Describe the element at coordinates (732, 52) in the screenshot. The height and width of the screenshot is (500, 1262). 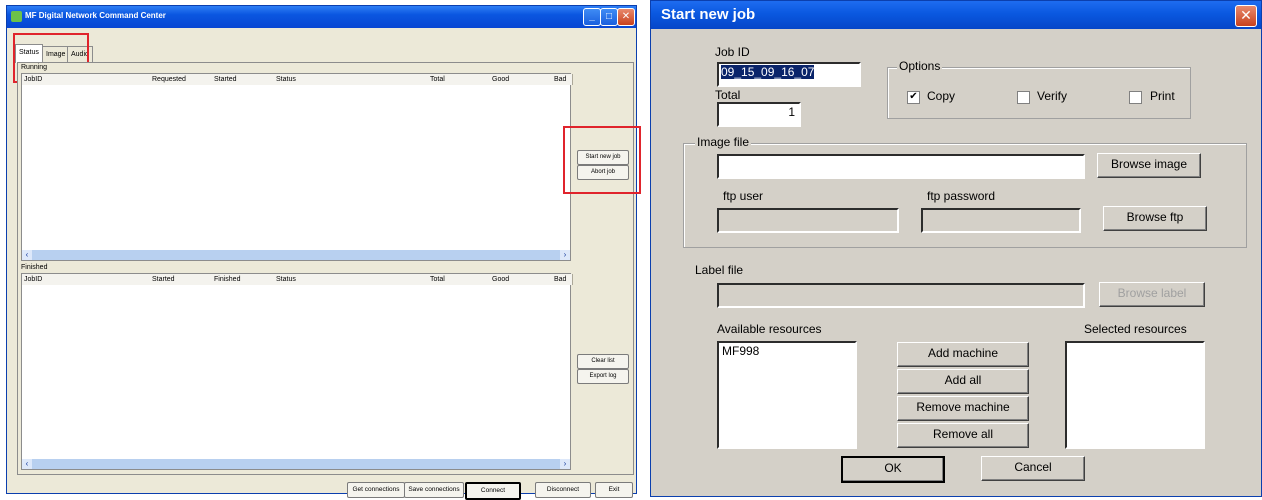
I see `job-id-label: Job ID` at that location.